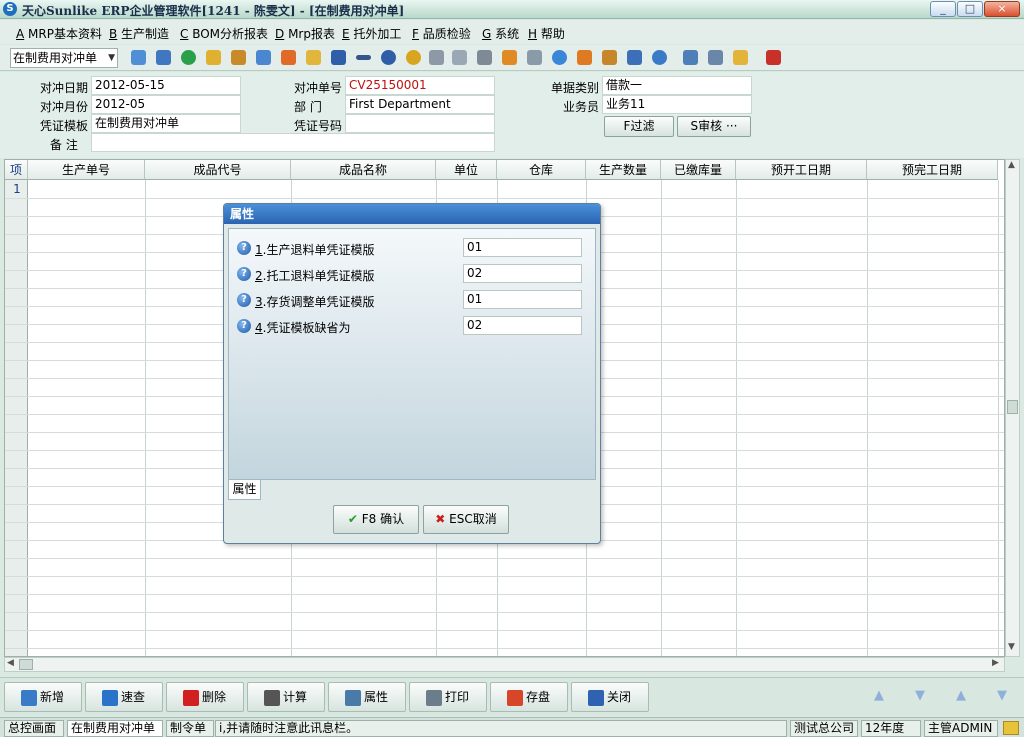  I want to click on last-record-icon: ▼, so click(1002, 696).